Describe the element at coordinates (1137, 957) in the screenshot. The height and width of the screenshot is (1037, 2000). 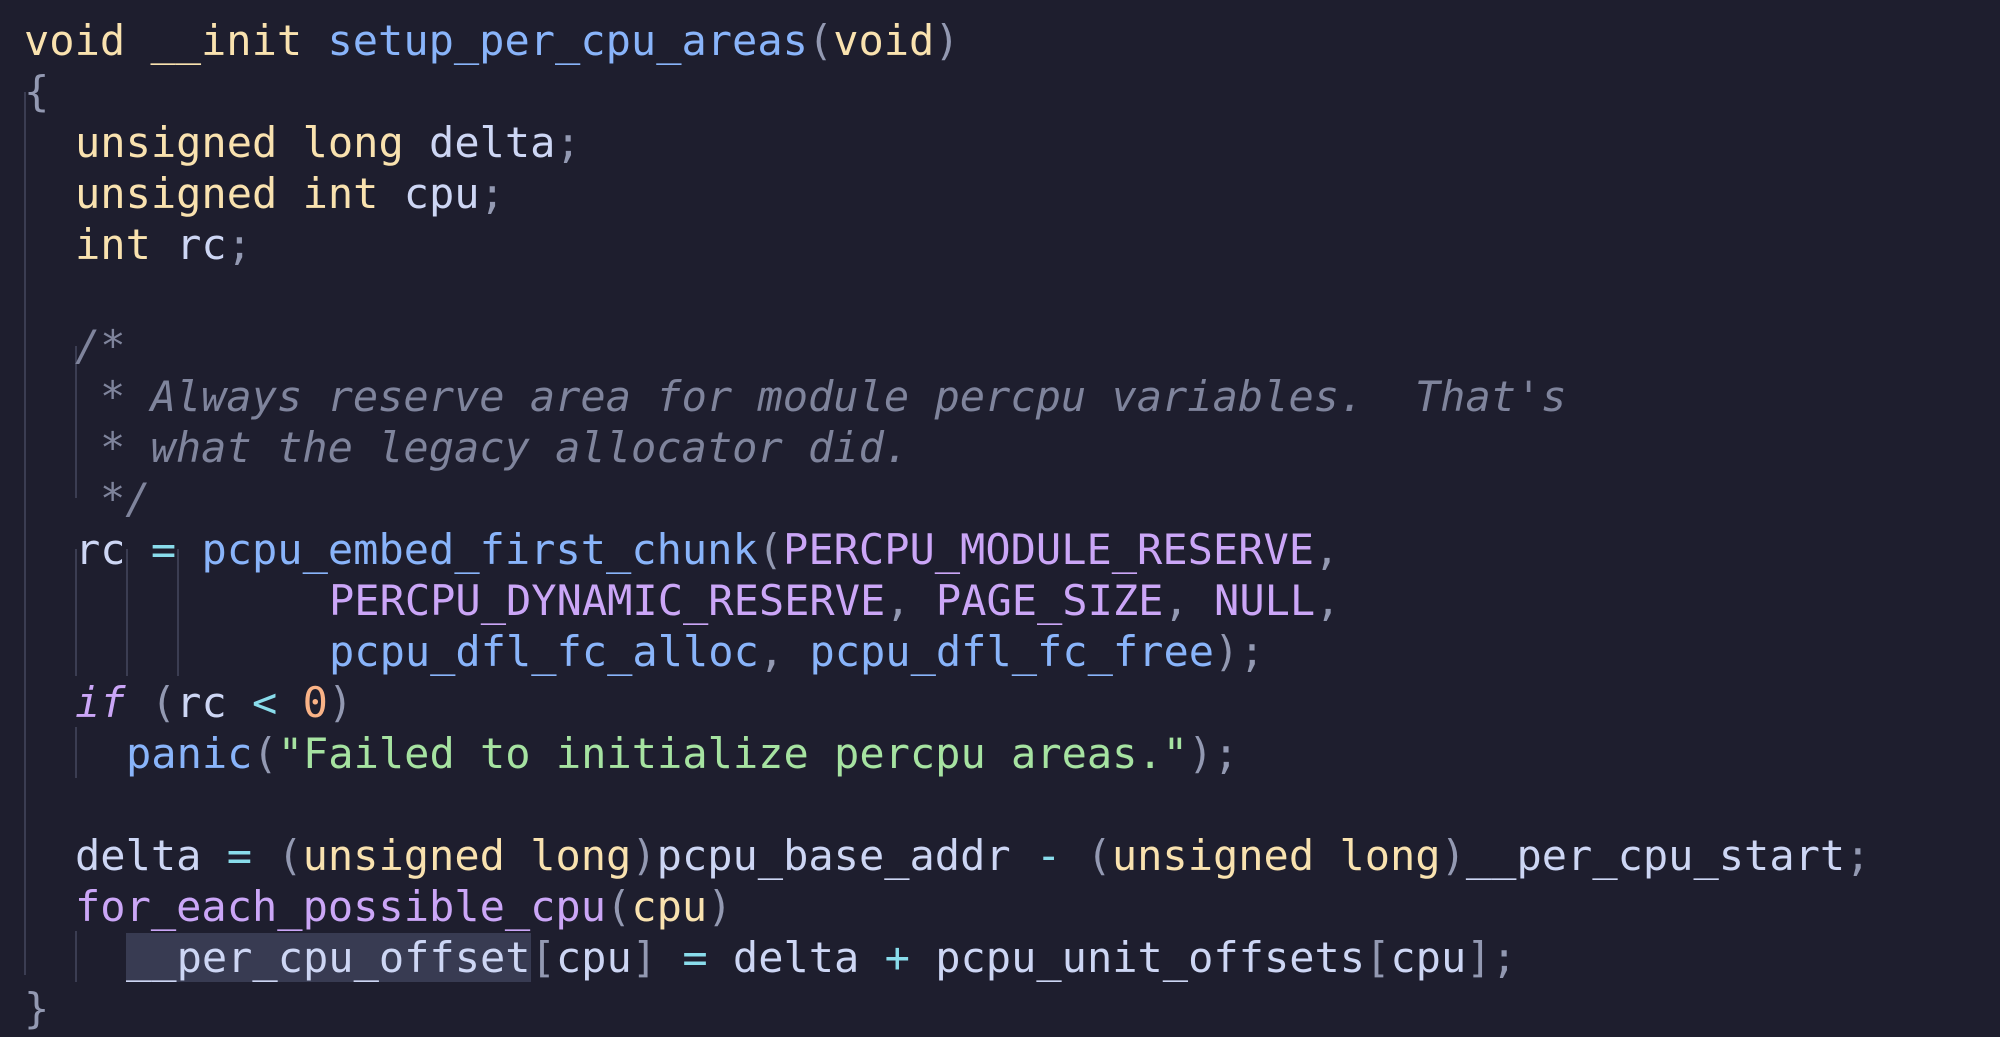
I see `identifier-token: pcpu_unit_offsets` at that location.